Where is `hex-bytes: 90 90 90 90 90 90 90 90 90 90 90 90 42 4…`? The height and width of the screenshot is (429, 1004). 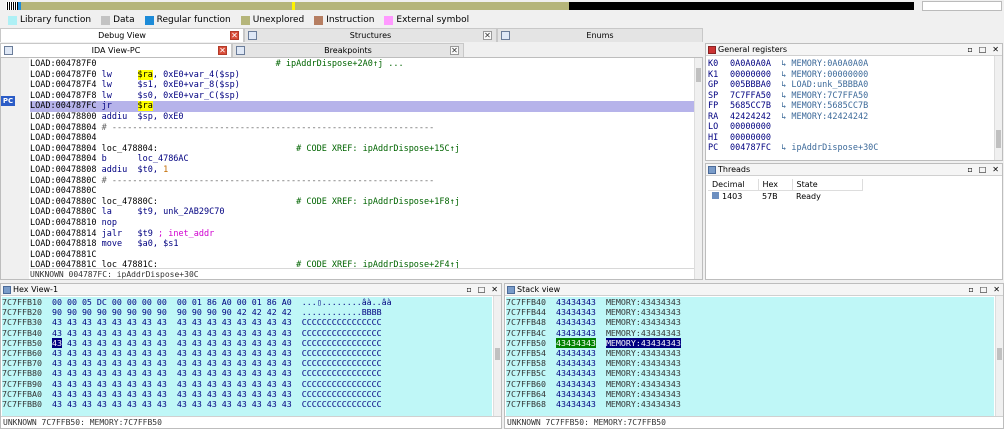
hex-bytes: 90 90 90 90 90 90 90 90 90 90 90 90 42 4… is located at coordinates (172, 312).